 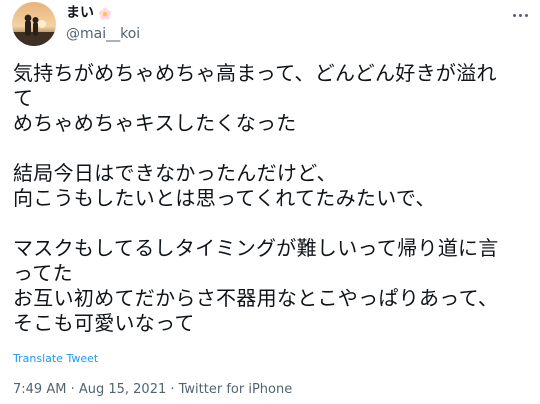 What do you see at coordinates (80, 13) in the screenshot?
I see `display-name: まい` at bounding box center [80, 13].